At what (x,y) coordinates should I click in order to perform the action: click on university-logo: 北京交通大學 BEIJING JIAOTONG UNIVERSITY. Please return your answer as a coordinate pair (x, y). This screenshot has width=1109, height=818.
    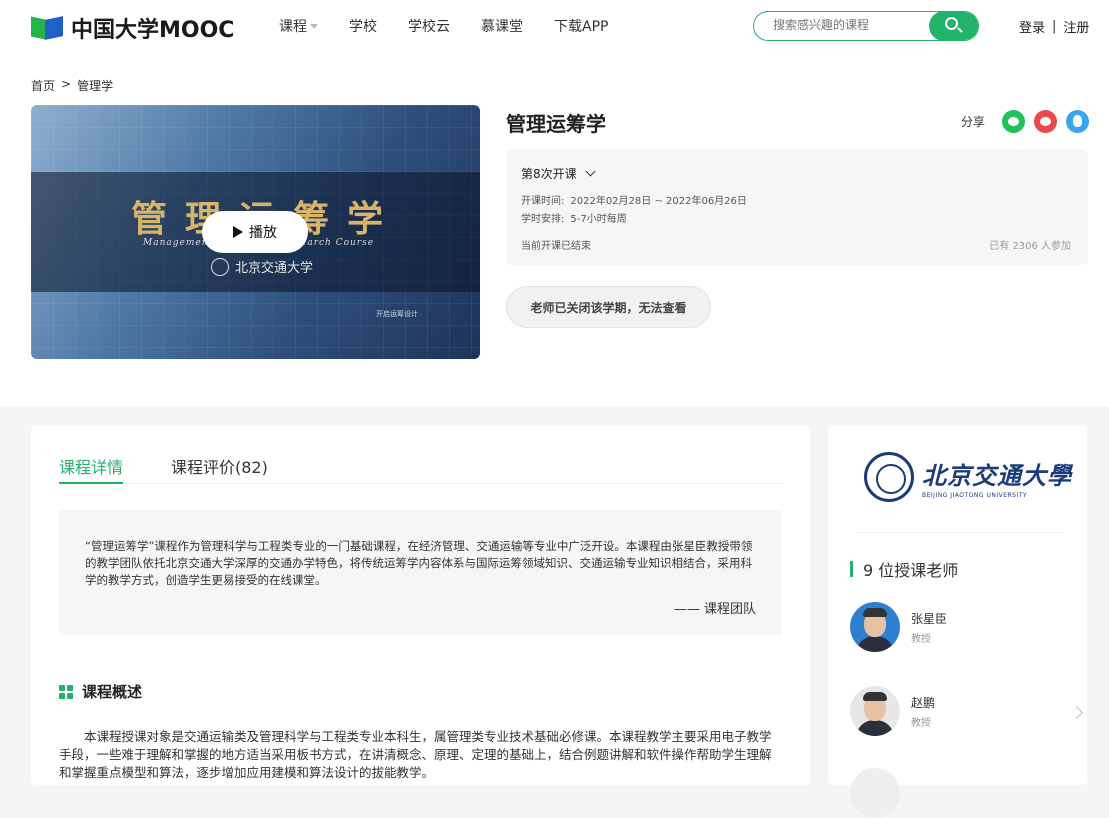
    Looking at the image, I should click on (968, 477).